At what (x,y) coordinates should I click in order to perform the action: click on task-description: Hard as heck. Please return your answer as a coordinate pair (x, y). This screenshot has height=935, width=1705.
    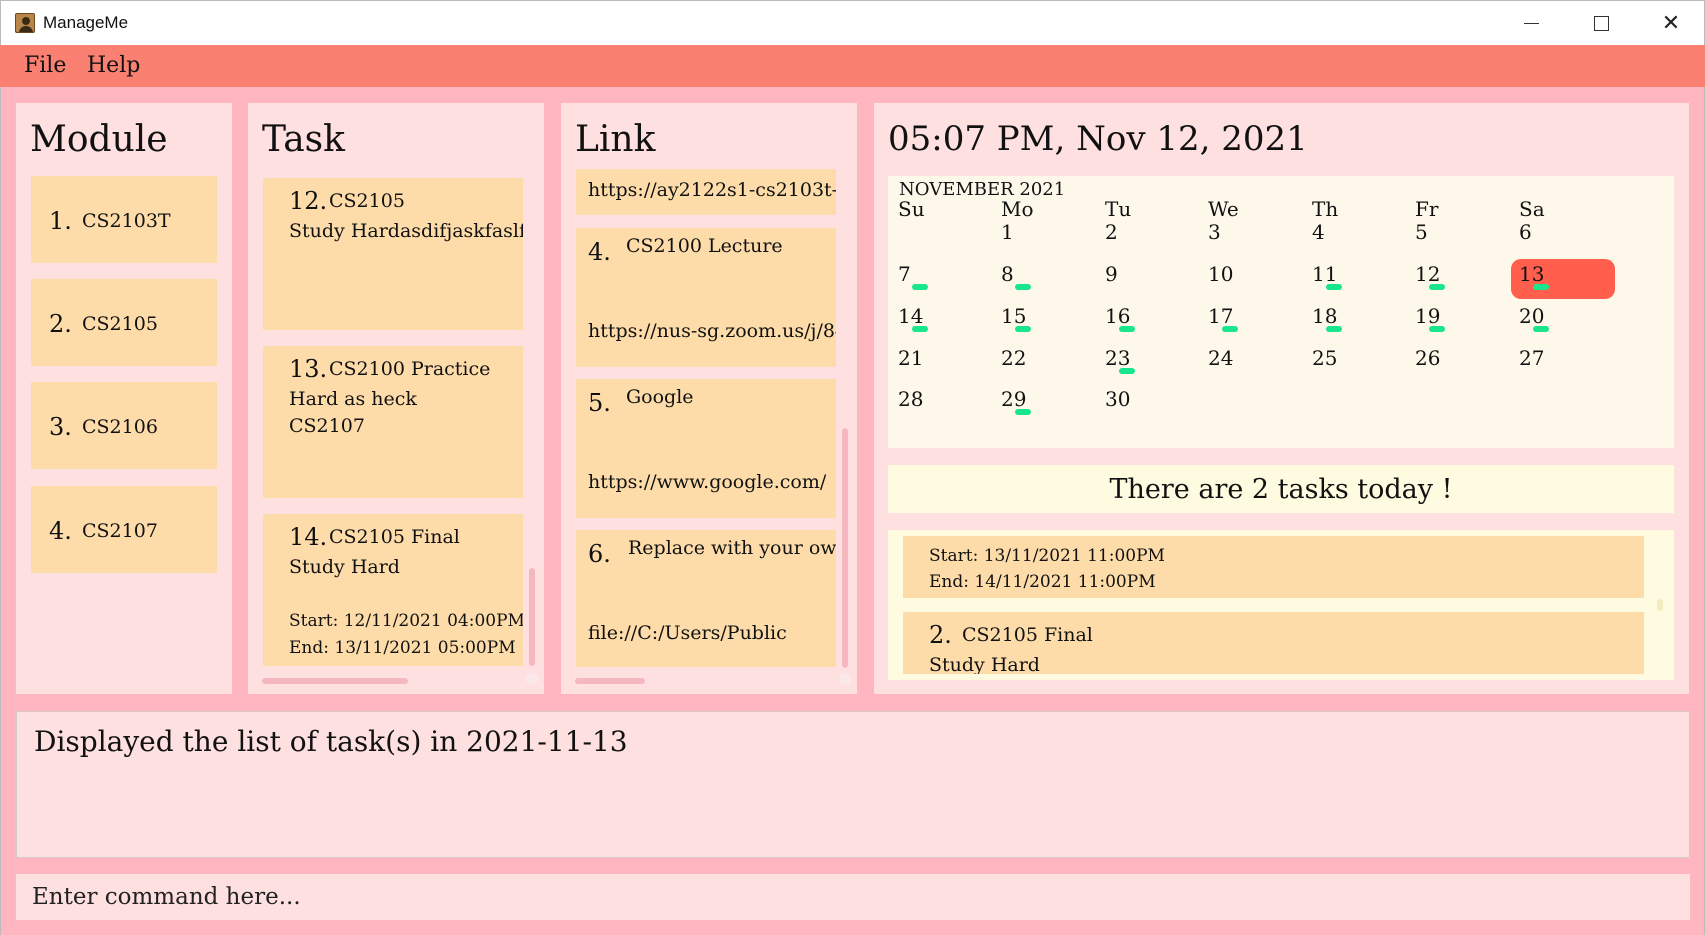
    Looking at the image, I should click on (353, 399).